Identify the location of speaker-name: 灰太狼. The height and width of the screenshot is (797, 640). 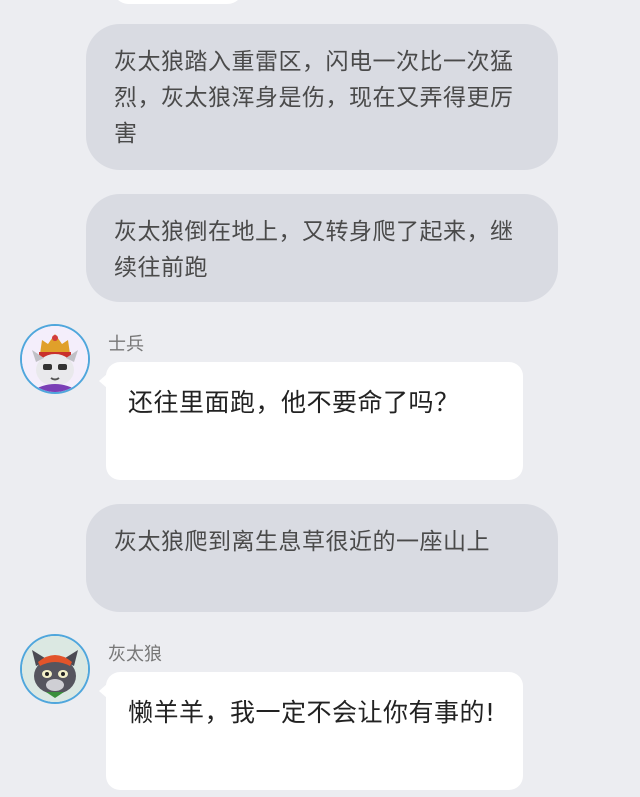
(135, 654).